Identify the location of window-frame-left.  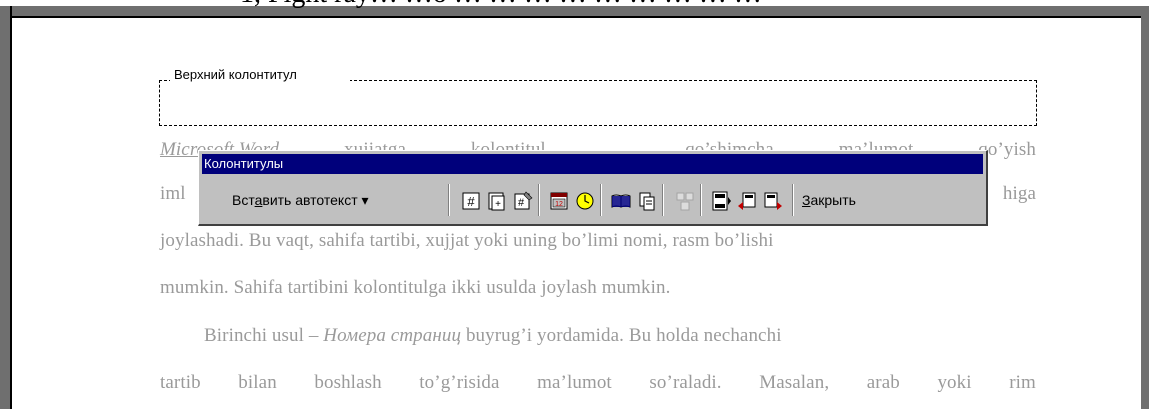
(5, 207).